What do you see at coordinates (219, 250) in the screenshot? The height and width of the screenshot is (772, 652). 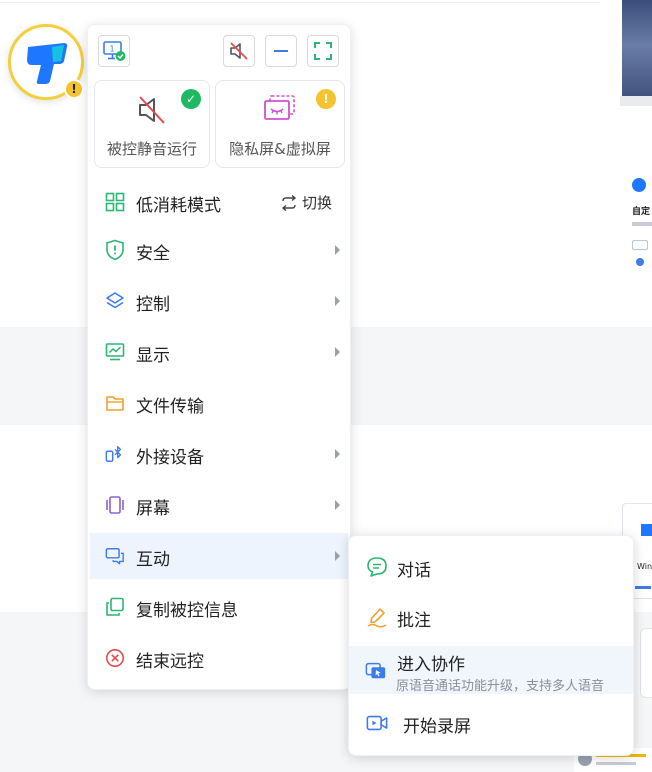 I see `menu-item-security: 安全` at bounding box center [219, 250].